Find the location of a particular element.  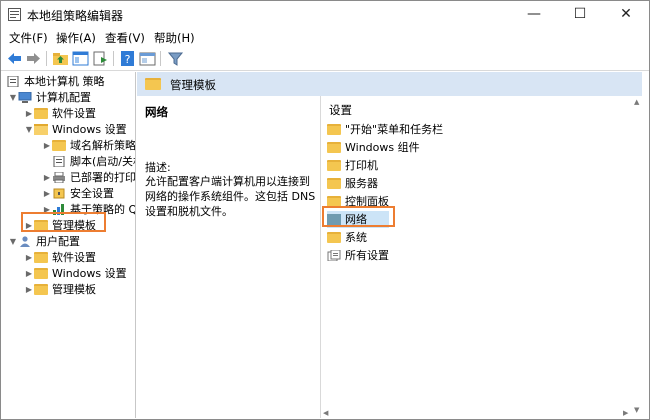

export-list-icon is located at coordinates (100, 58).